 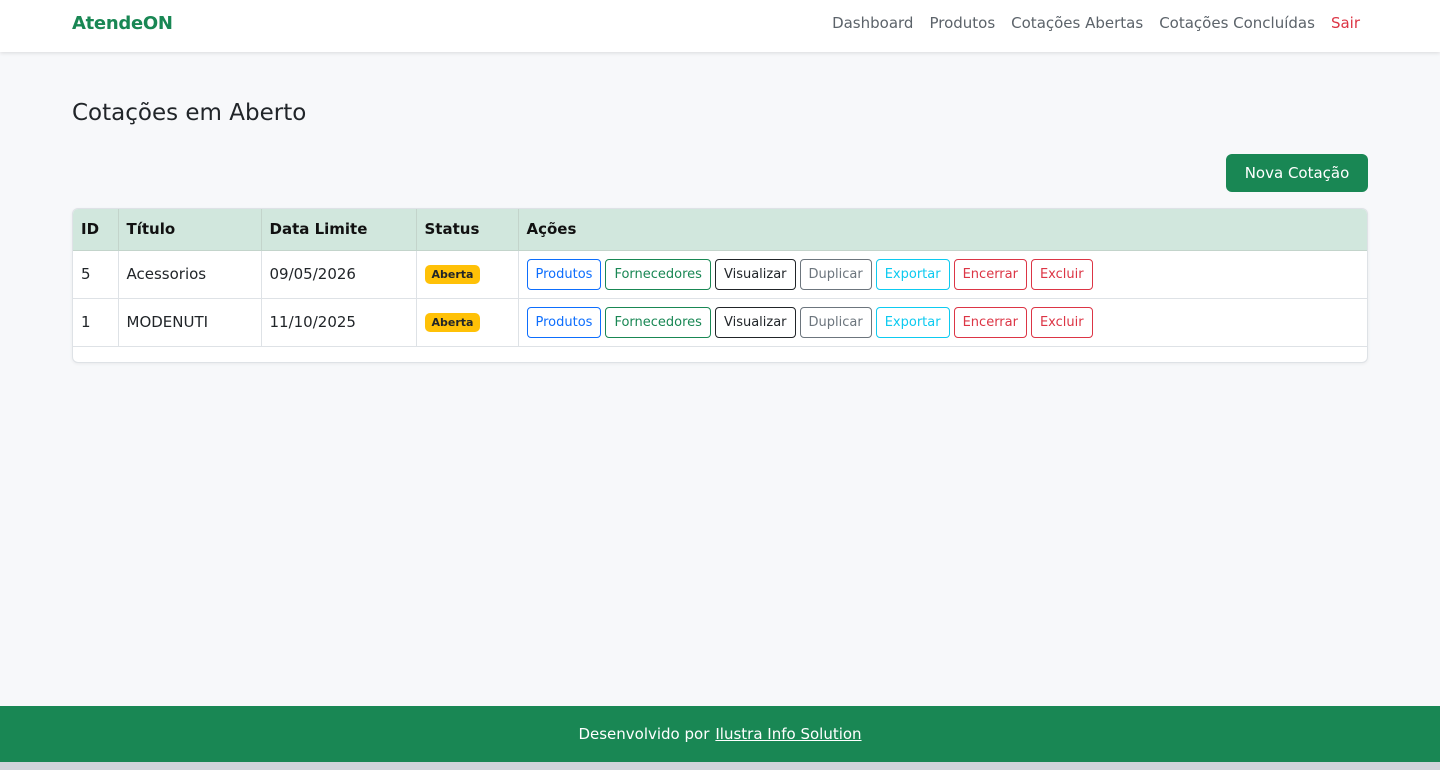 I want to click on cell-titulo: MODENUTI, so click(x=190, y=322).